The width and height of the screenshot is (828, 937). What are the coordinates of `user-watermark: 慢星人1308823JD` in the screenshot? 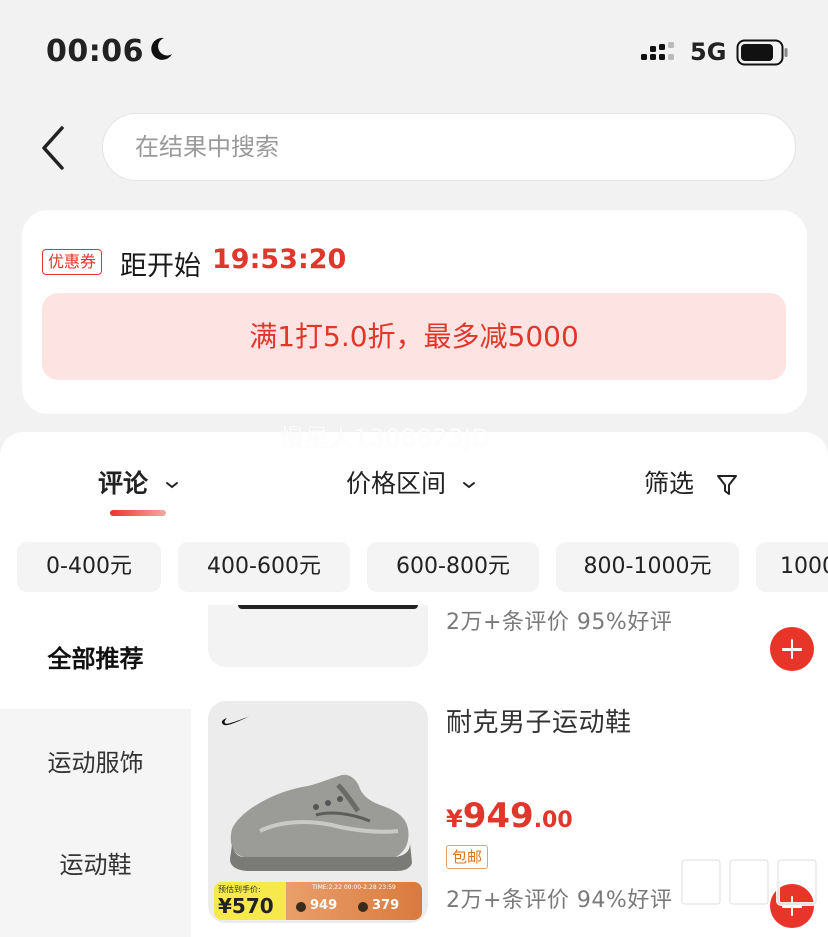 It's located at (385, 438).